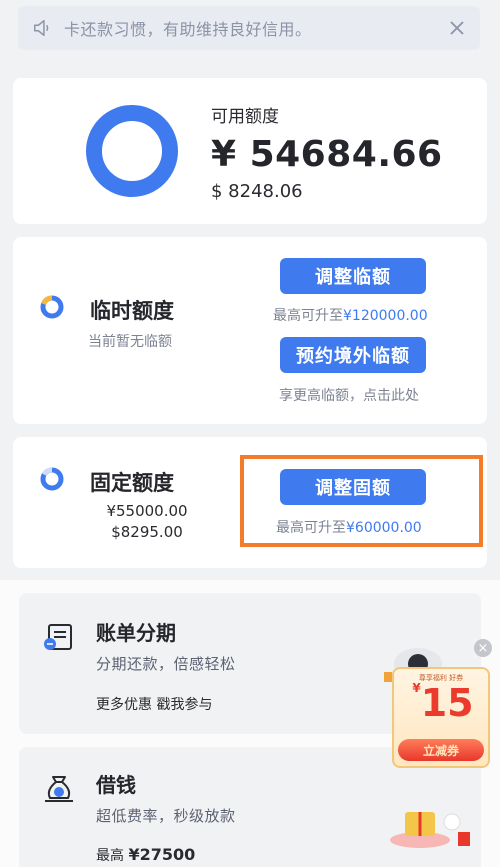  Describe the element at coordinates (147, 532) in the screenshot. I see `fixed-limit-usd: $8295.00` at that location.